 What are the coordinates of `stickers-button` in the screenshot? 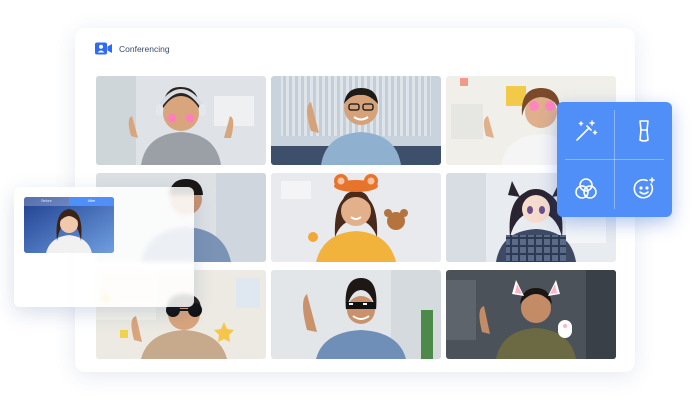 It's located at (643, 188).